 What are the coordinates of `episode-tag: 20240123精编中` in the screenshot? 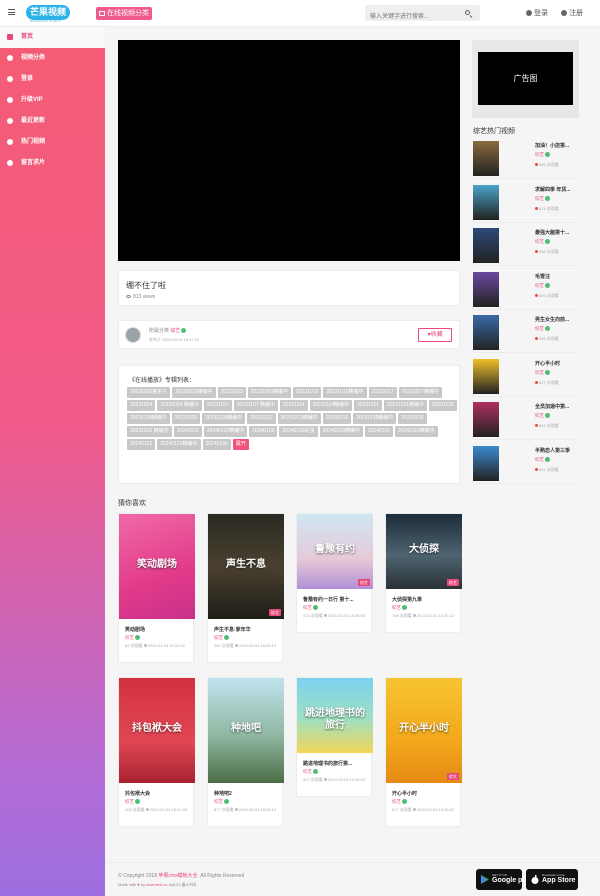 It's located at (179, 444).